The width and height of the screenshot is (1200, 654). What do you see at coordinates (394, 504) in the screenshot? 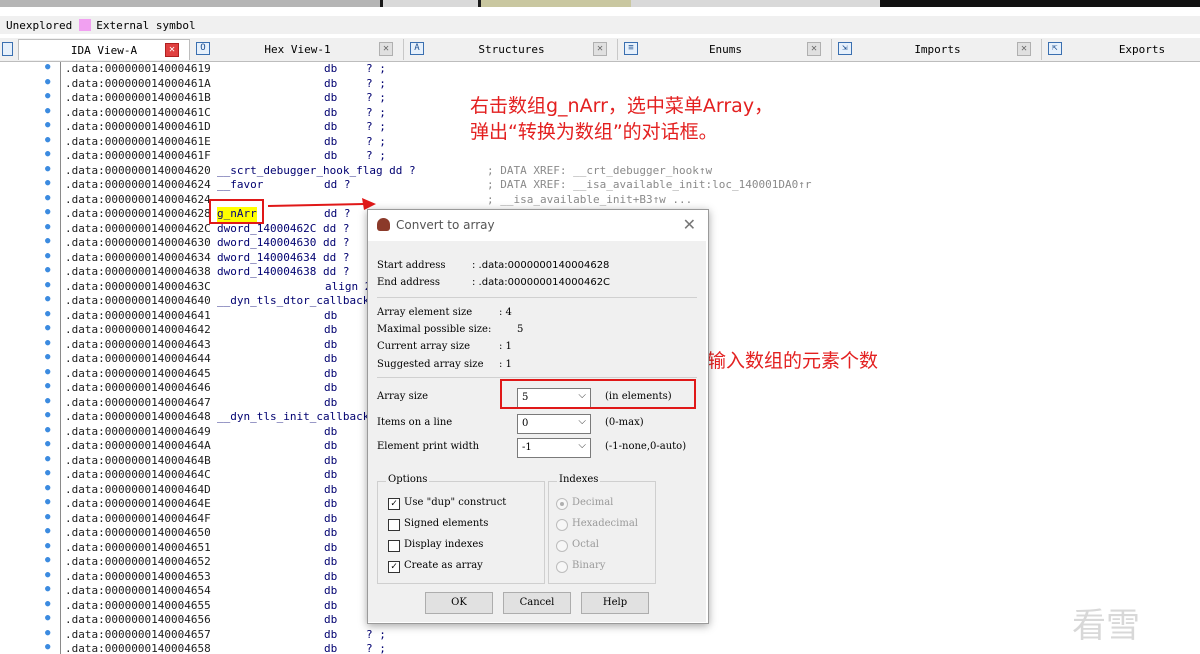
I see `use-dup-checkbox: ✓` at bounding box center [394, 504].